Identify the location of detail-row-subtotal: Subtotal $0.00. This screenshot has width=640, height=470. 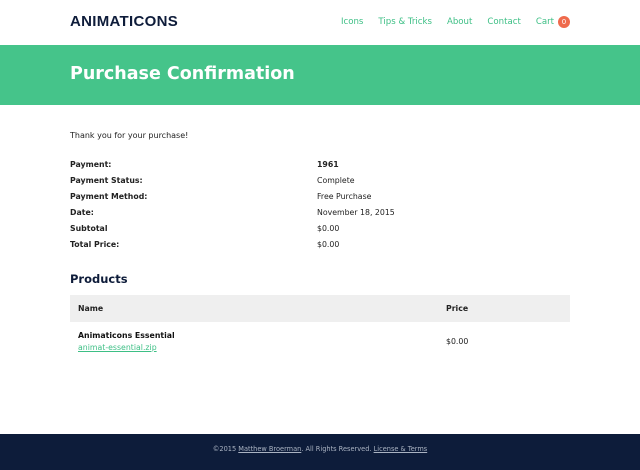
(320, 232).